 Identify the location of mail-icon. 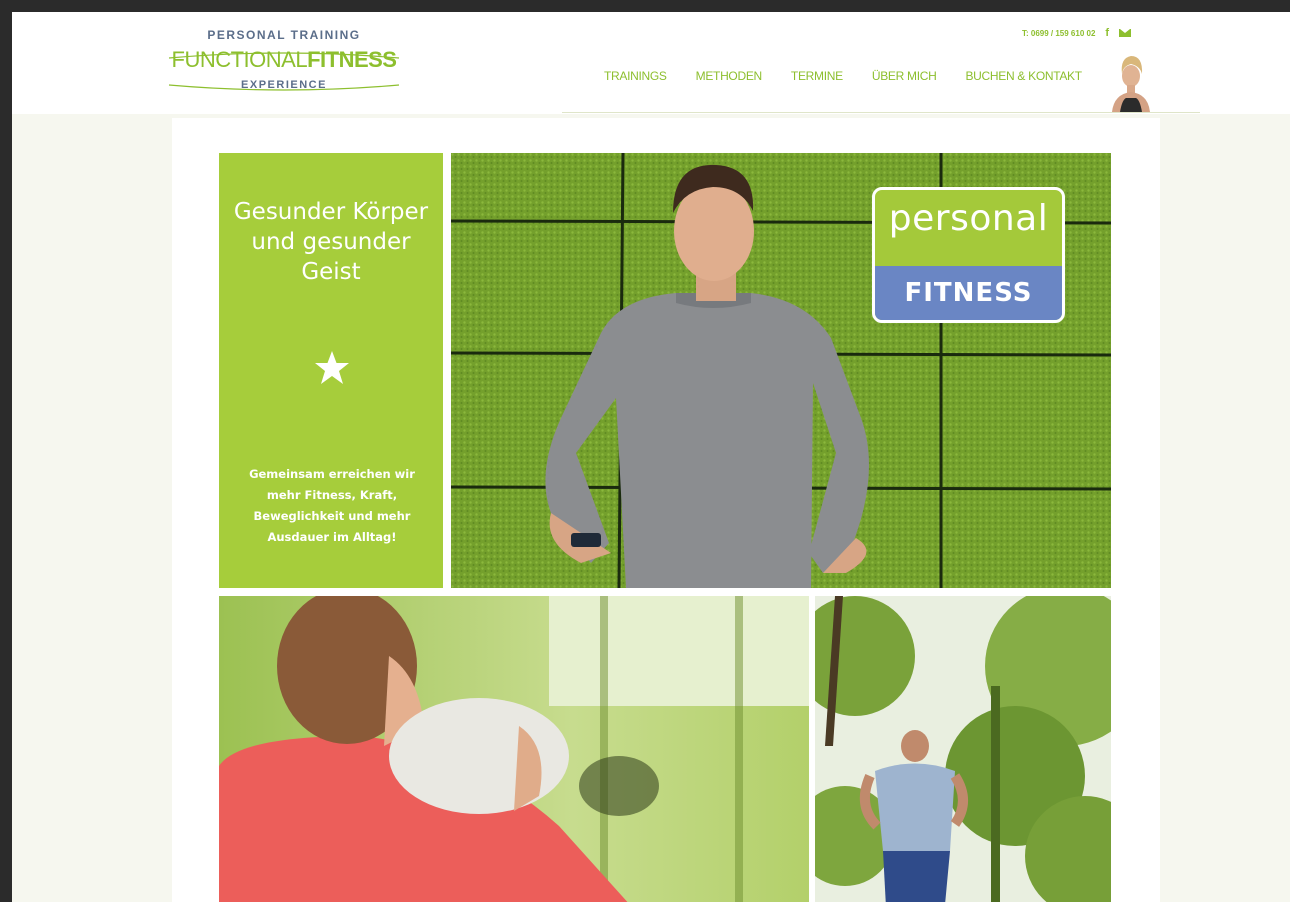
(1125, 33).